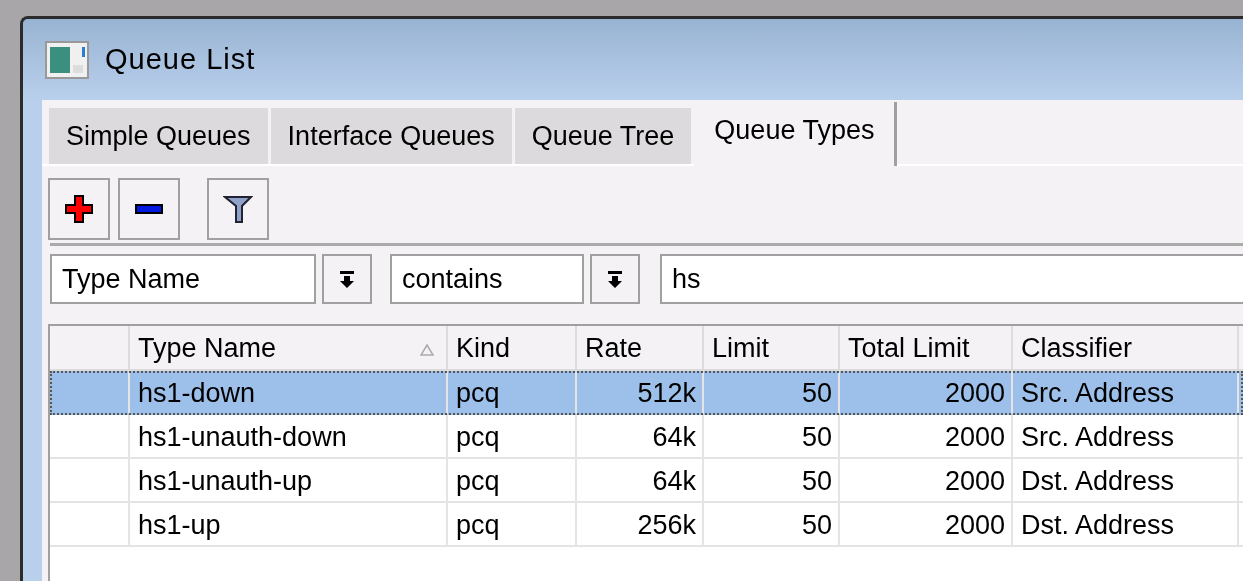 This screenshot has height=581, width=1243. I want to click on table-row: hs1-unauth-up pcq 64k 50 2000 Dst. Address, so click(646, 481).